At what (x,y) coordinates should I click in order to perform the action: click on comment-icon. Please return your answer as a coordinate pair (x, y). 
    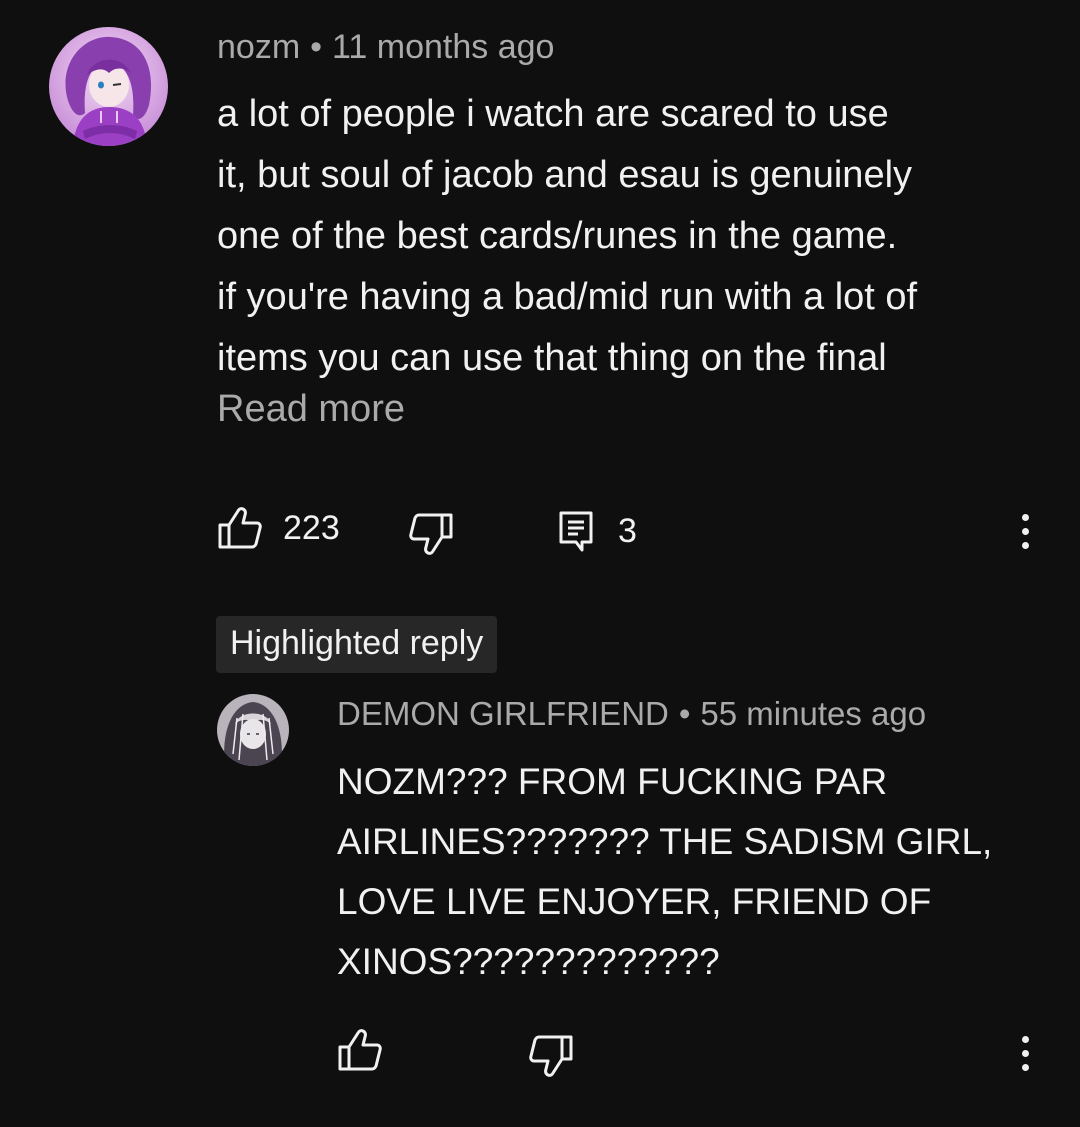
    Looking at the image, I should click on (576, 531).